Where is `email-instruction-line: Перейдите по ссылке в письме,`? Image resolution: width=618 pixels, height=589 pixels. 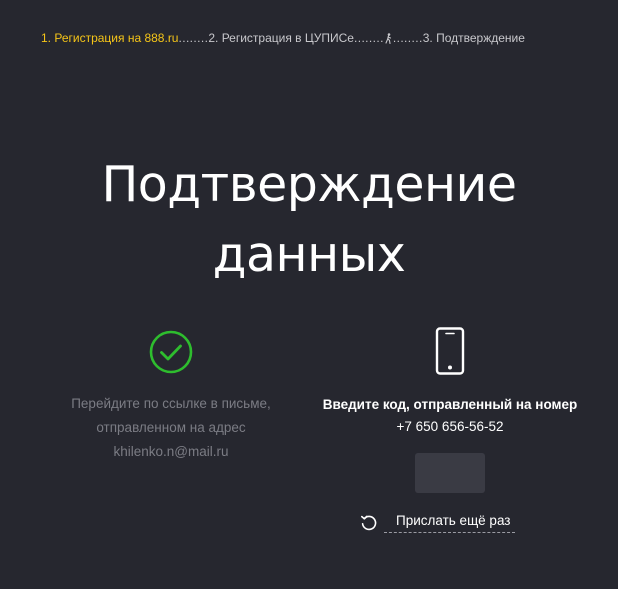
email-instruction-line: Перейдите по ссылке в письме, is located at coordinates (171, 403).